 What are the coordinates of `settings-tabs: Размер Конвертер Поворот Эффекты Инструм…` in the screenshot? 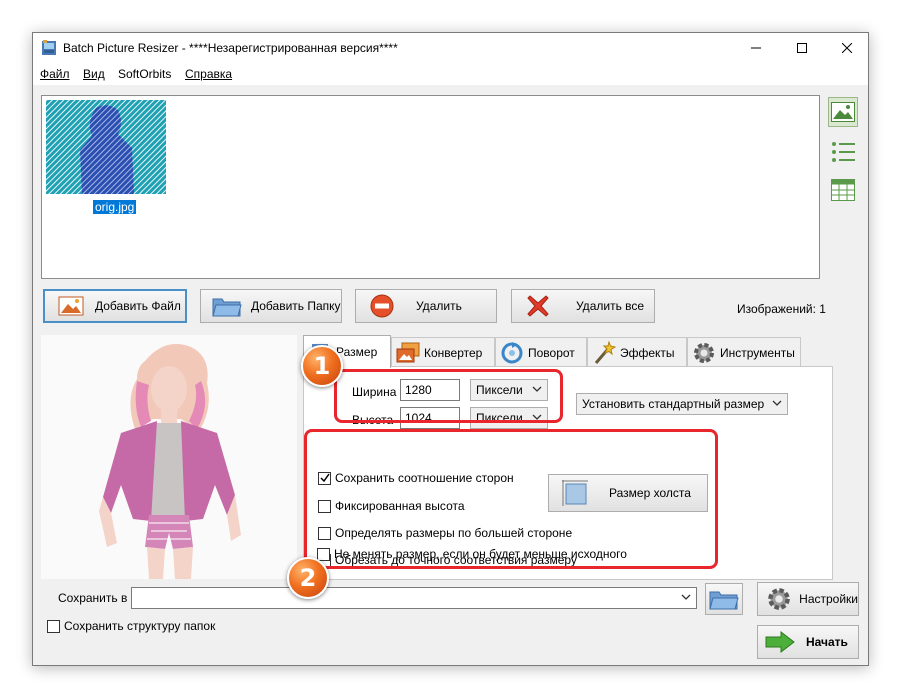 It's located at (553, 351).